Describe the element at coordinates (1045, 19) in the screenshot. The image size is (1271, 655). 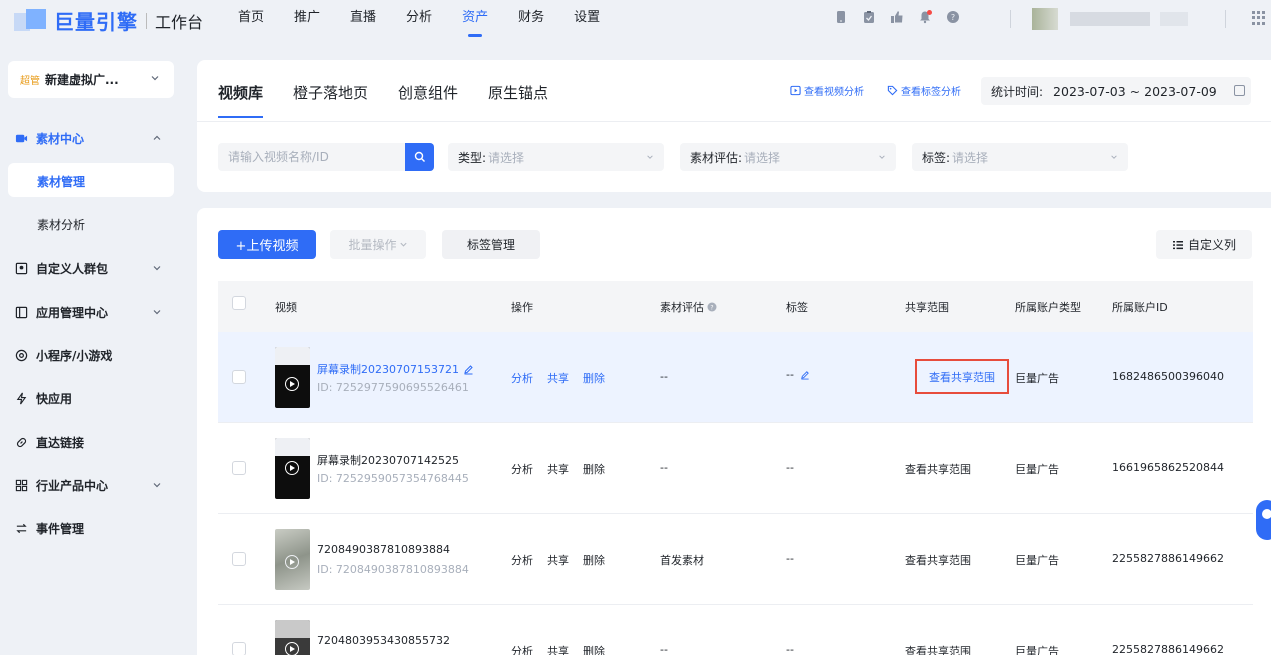
I see `avatar` at that location.